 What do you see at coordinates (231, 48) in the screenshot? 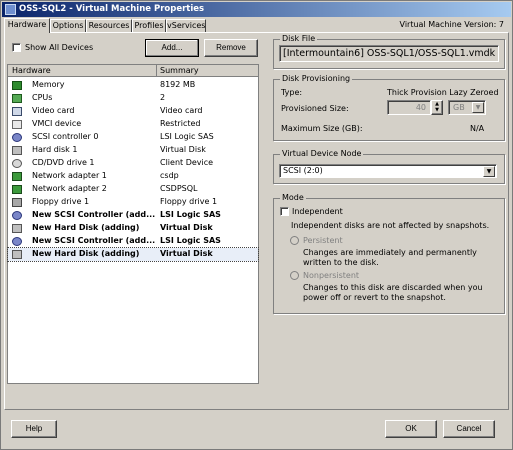
I see `remove-button: Remove` at bounding box center [231, 48].